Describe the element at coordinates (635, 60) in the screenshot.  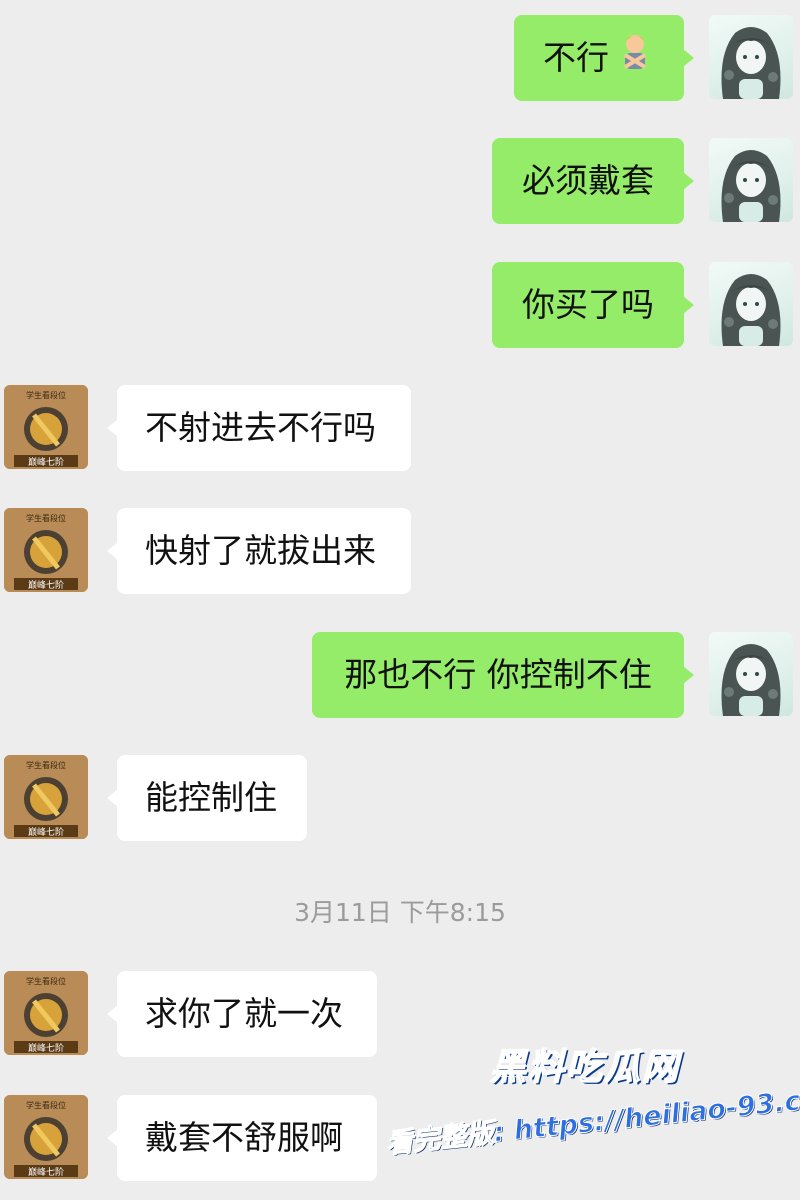
I see `person-gesturing-no-icon` at that location.